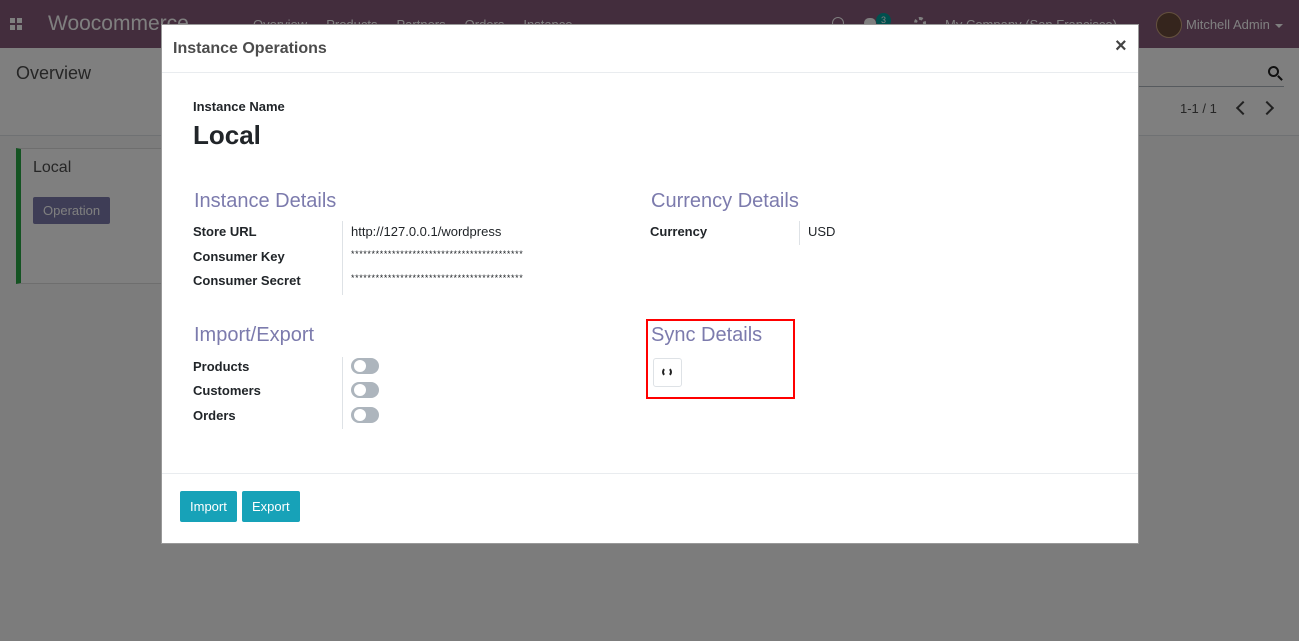 Image resolution: width=1299 pixels, height=641 pixels. What do you see at coordinates (221, 366) in the screenshot?
I see `products-label: Products` at bounding box center [221, 366].